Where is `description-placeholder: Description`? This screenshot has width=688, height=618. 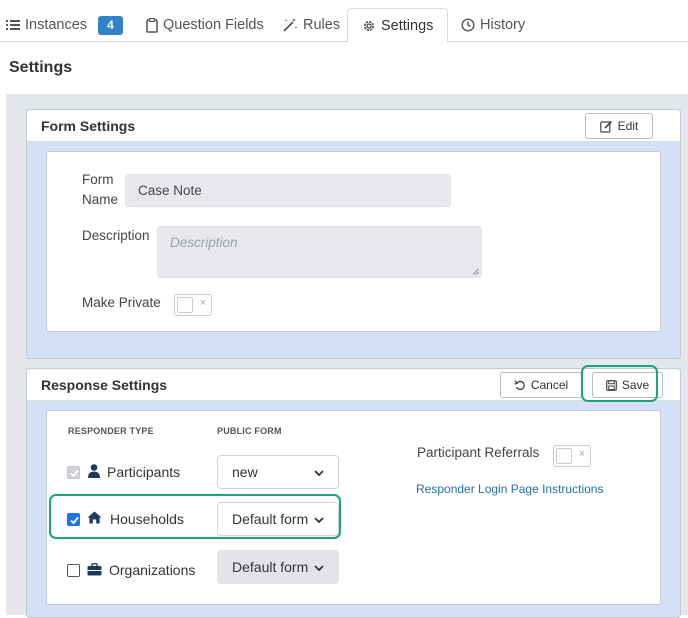 description-placeholder: Description is located at coordinates (204, 242).